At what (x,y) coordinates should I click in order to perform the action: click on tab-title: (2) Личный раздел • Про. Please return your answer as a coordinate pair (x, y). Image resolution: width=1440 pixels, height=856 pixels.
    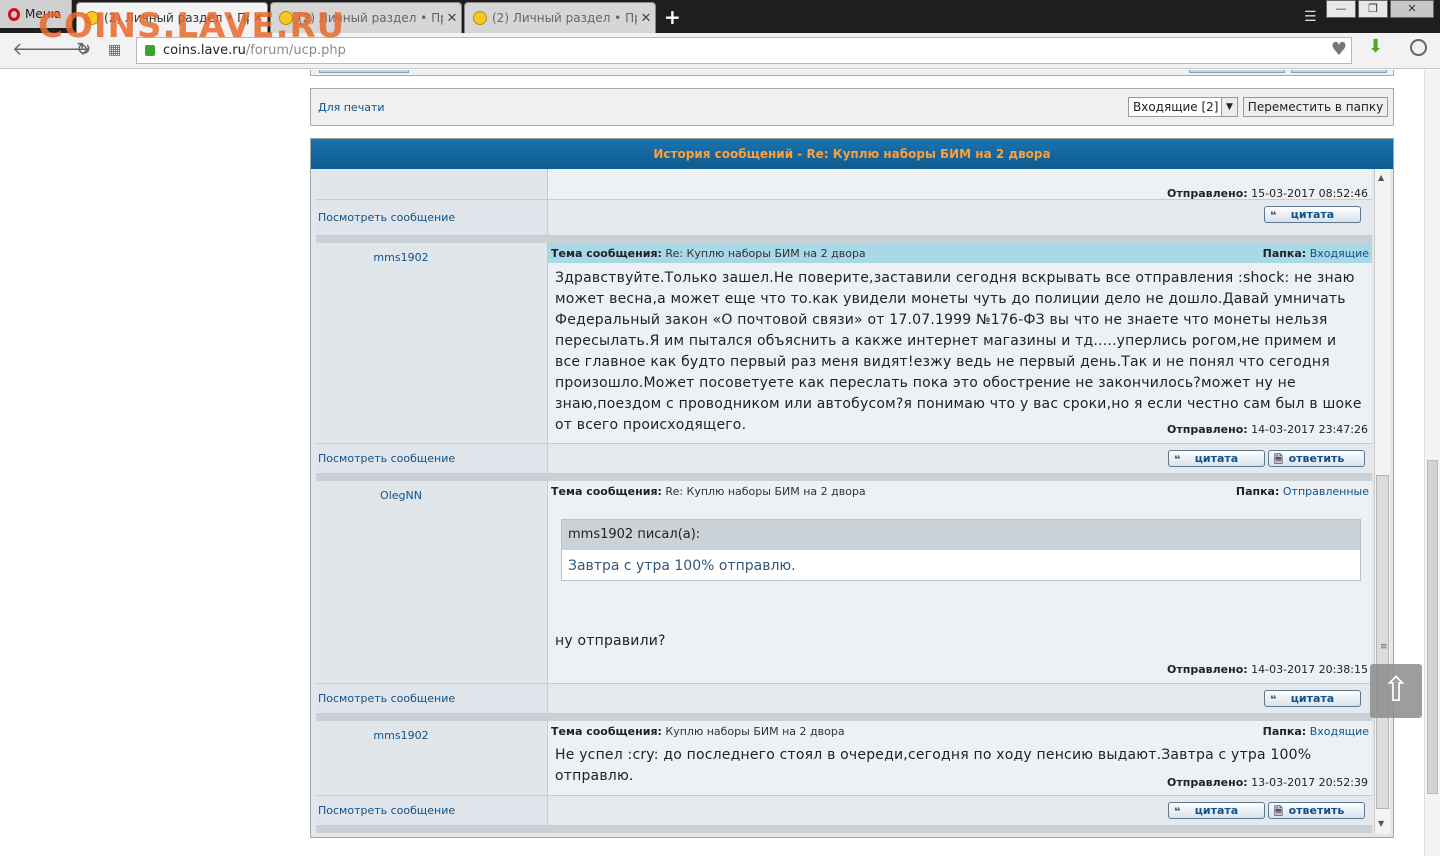
    Looking at the image, I should click on (564, 18).